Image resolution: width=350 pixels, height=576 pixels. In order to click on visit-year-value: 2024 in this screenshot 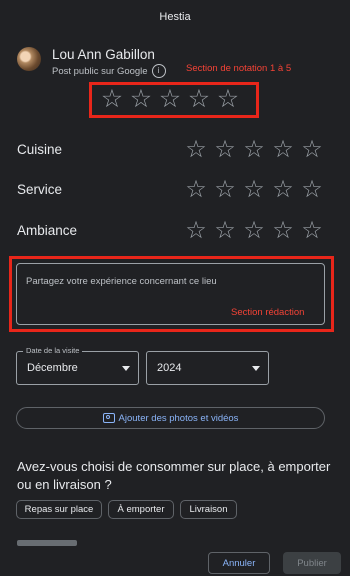, I will do `click(169, 368)`.